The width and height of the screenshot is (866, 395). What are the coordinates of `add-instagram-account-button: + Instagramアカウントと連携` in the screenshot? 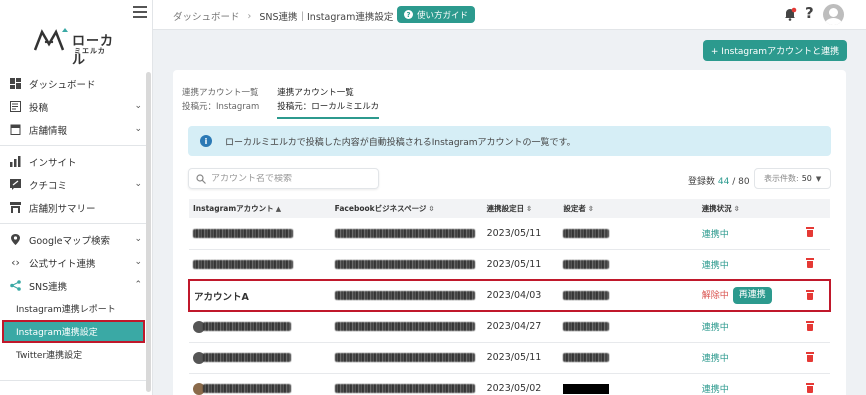 It's located at (775, 50).